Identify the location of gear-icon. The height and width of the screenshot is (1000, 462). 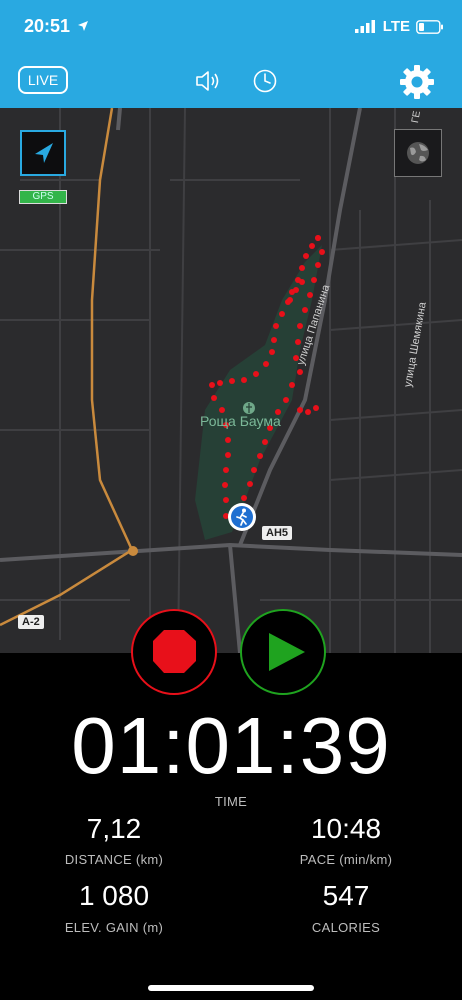
(417, 82).